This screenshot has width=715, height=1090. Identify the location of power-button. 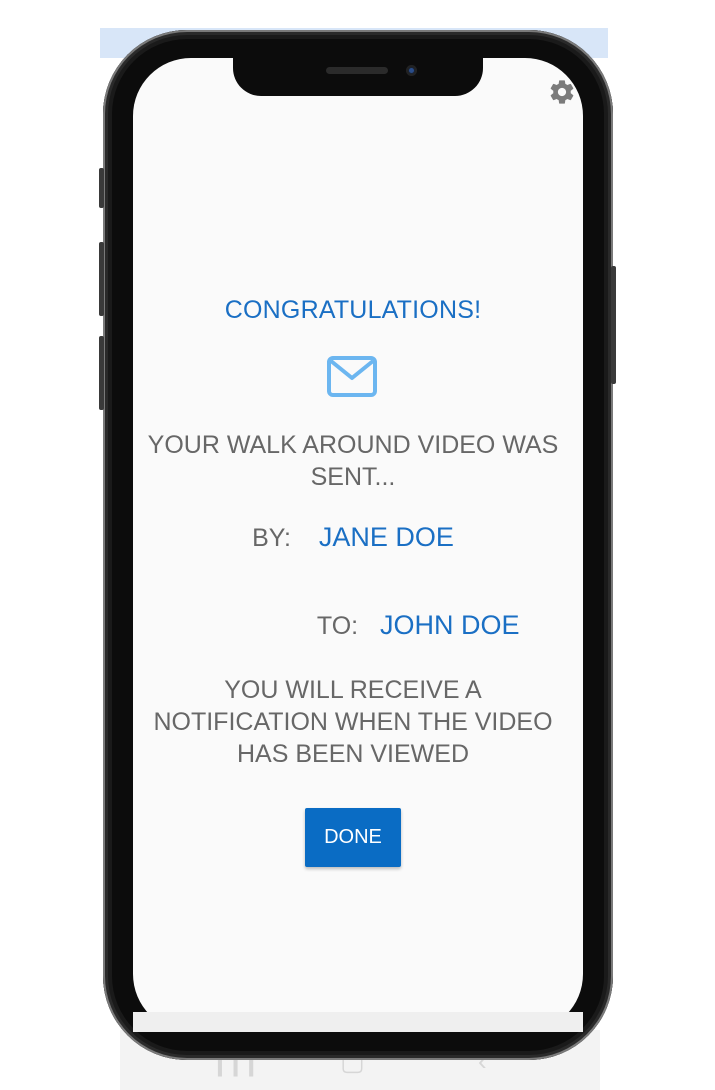
(613, 325).